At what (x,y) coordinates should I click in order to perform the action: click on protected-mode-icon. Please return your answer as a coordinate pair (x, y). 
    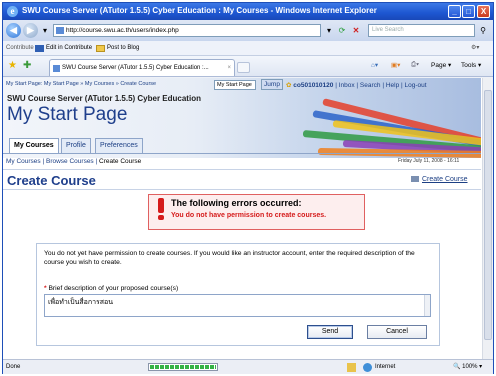
    Looking at the image, I should click on (351, 367).